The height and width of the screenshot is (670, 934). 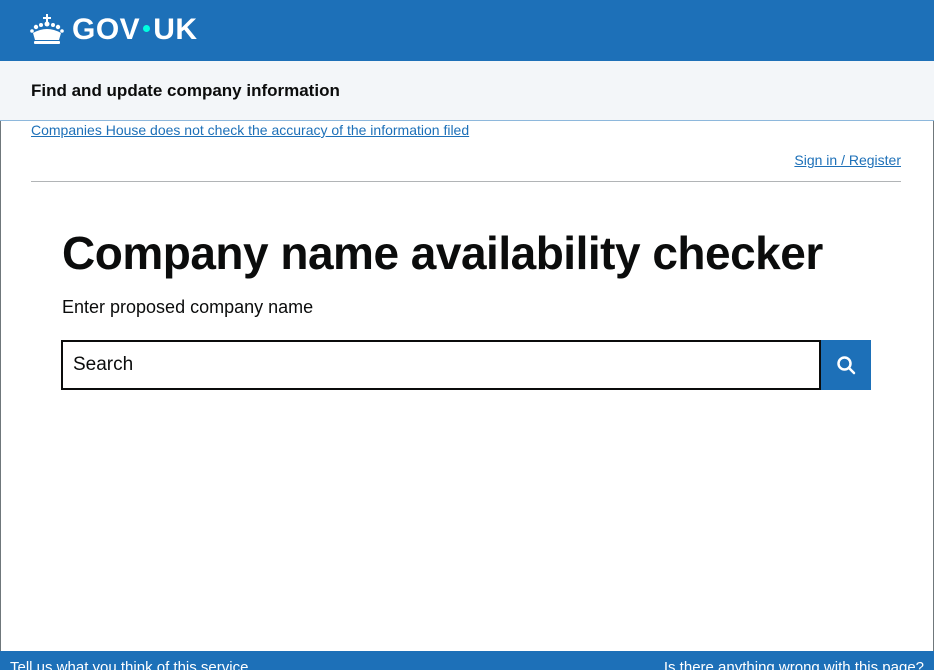 I want to click on search-icon, so click(x=846, y=365).